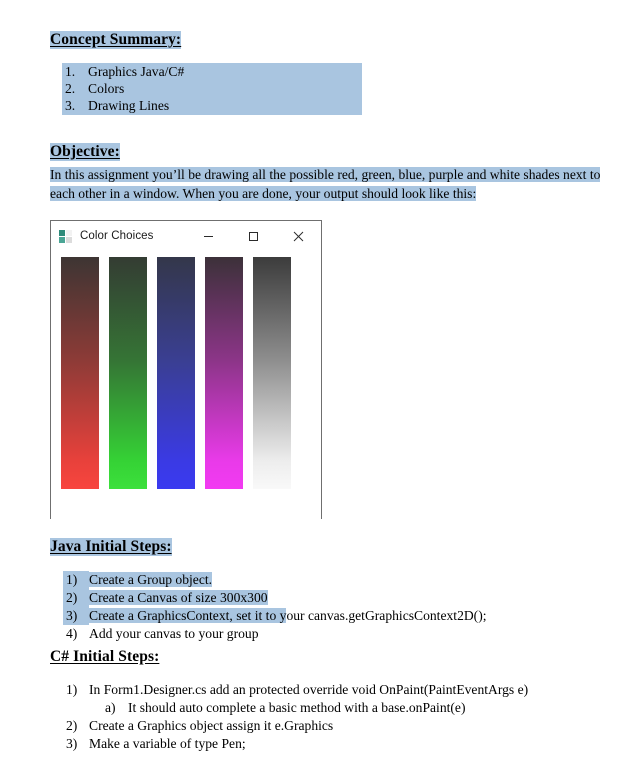 The width and height of the screenshot is (644, 768). Describe the element at coordinates (72, 633) in the screenshot. I see `list-marker: 4)` at that location.